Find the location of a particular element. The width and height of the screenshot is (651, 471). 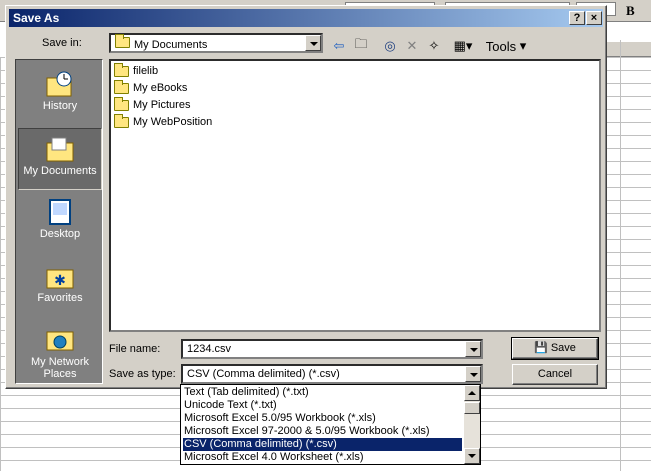

new-folder-button: ✧ is located at coordinates (434, 46).